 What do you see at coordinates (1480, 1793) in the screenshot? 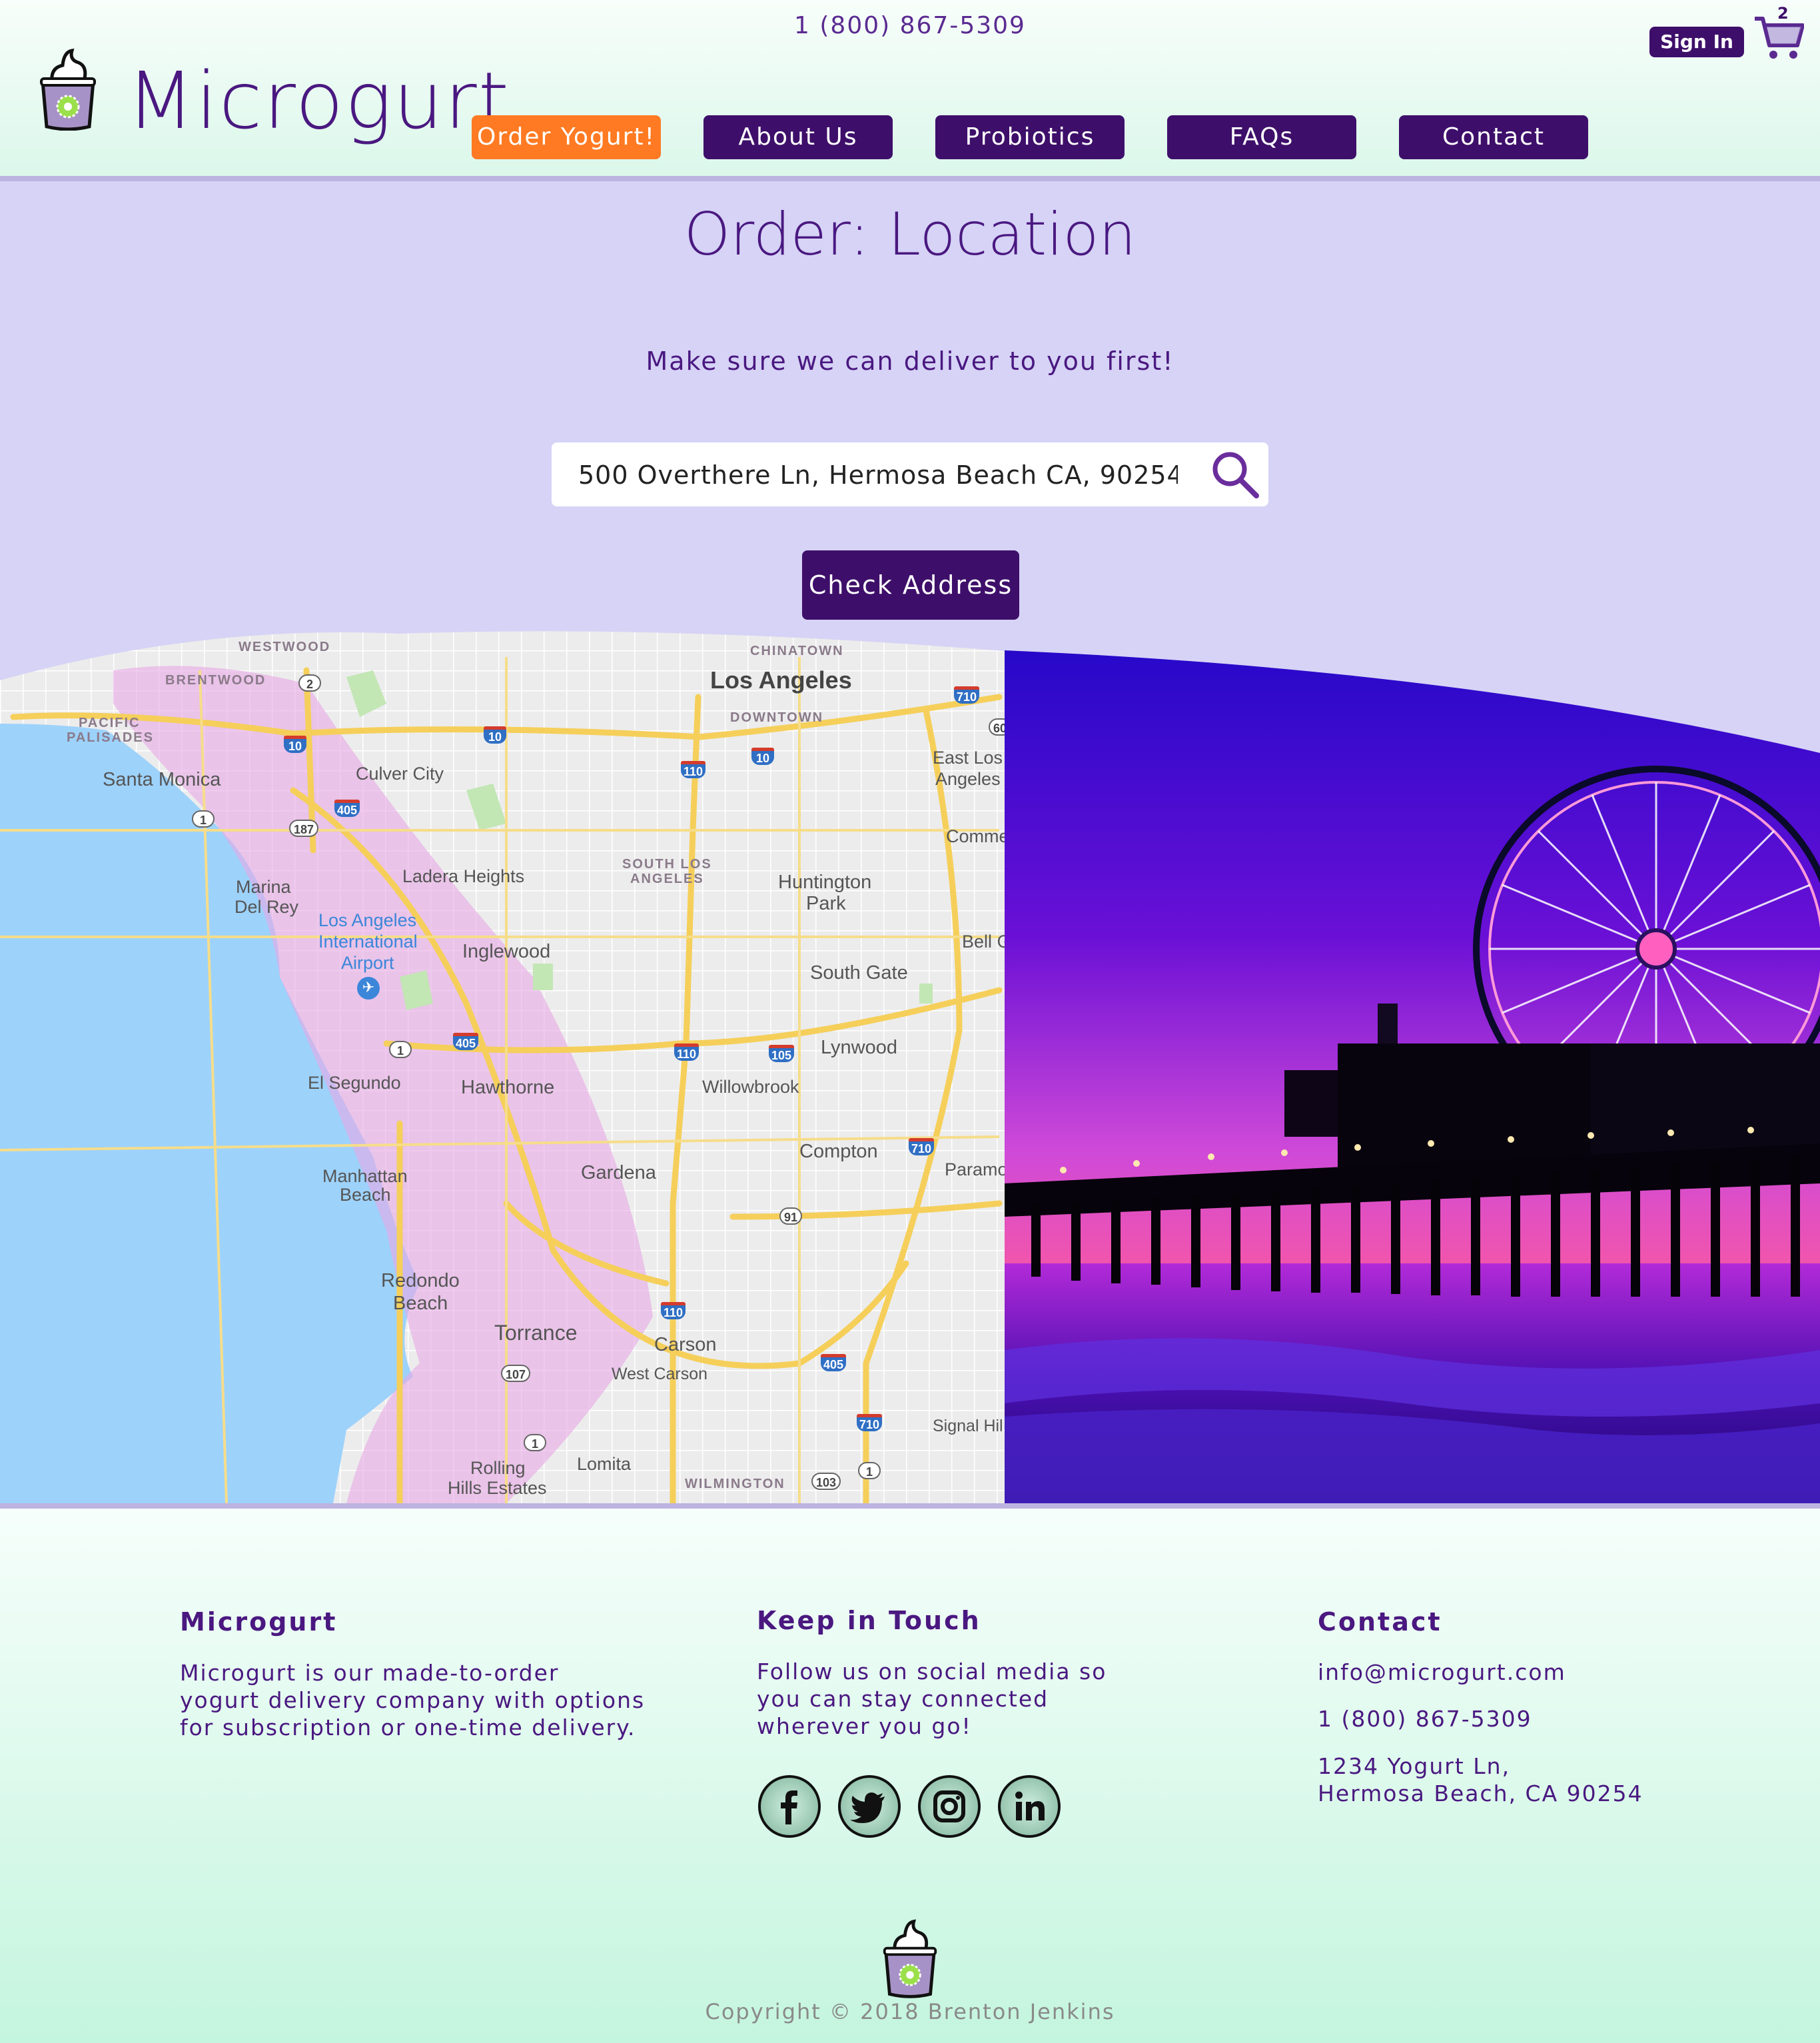
I see `footer-address-line-2: Hermosa Beach, CA 90254` at bounding box center [1480, 1793].